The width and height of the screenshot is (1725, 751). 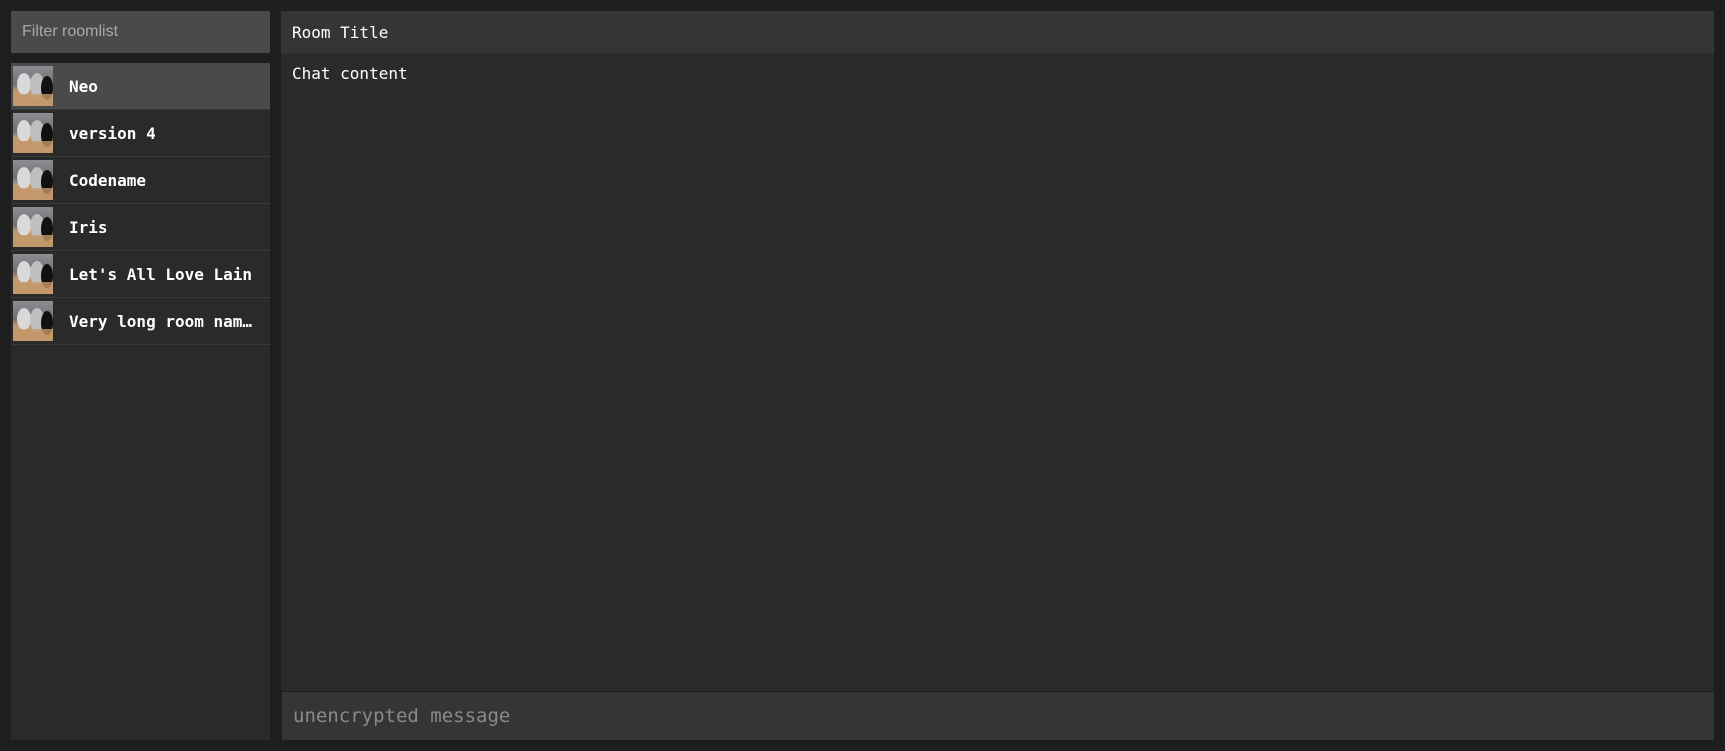 I want to click on room-list-item: Iris, so click(x=140, y=227).